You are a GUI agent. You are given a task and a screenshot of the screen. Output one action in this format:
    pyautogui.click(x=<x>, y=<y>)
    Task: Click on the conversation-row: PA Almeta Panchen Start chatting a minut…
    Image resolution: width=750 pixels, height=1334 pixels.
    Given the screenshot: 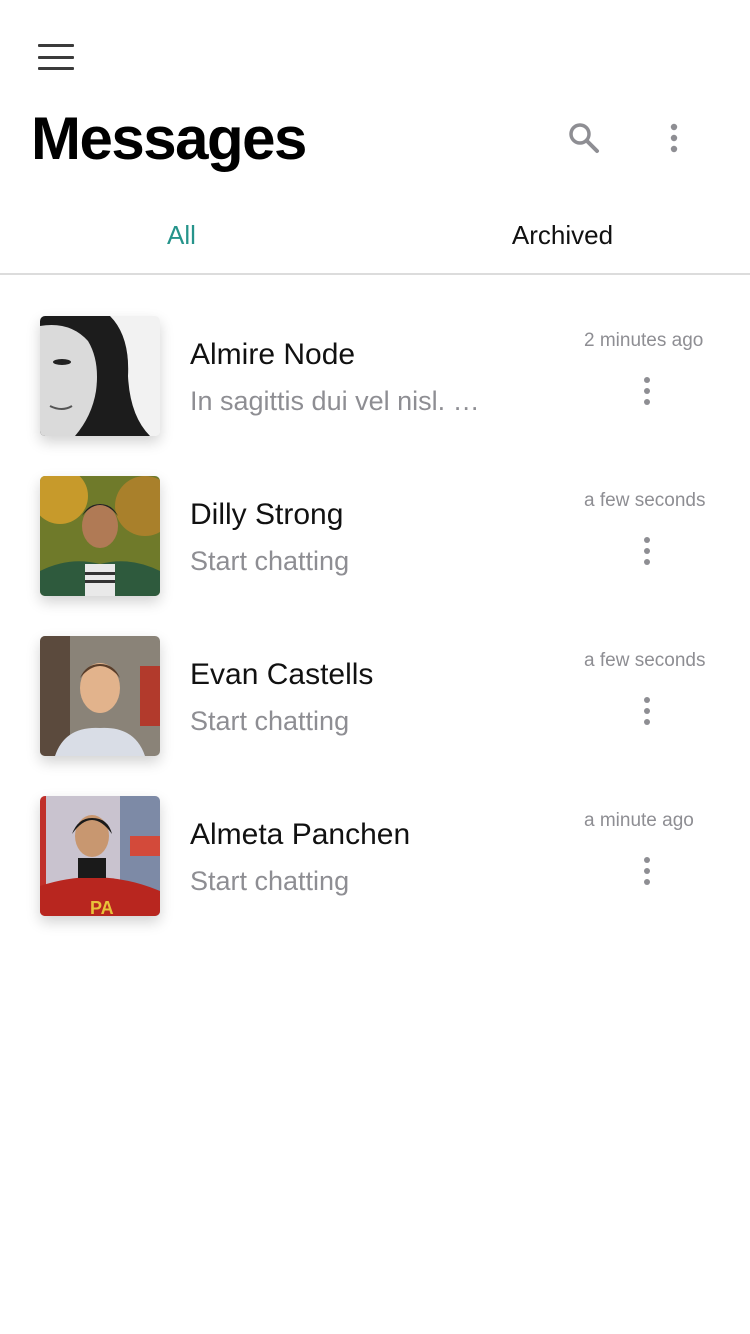 What is the action you would take?
    pyautogui.click(x=375, y=876)
    